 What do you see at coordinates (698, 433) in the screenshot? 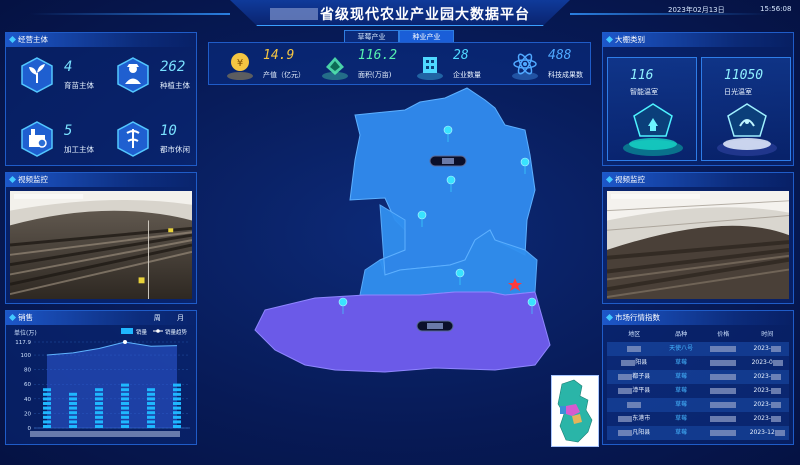
I see `table-row: 凡阳县 草莓 2023-12` at bounding box center [698, 433].